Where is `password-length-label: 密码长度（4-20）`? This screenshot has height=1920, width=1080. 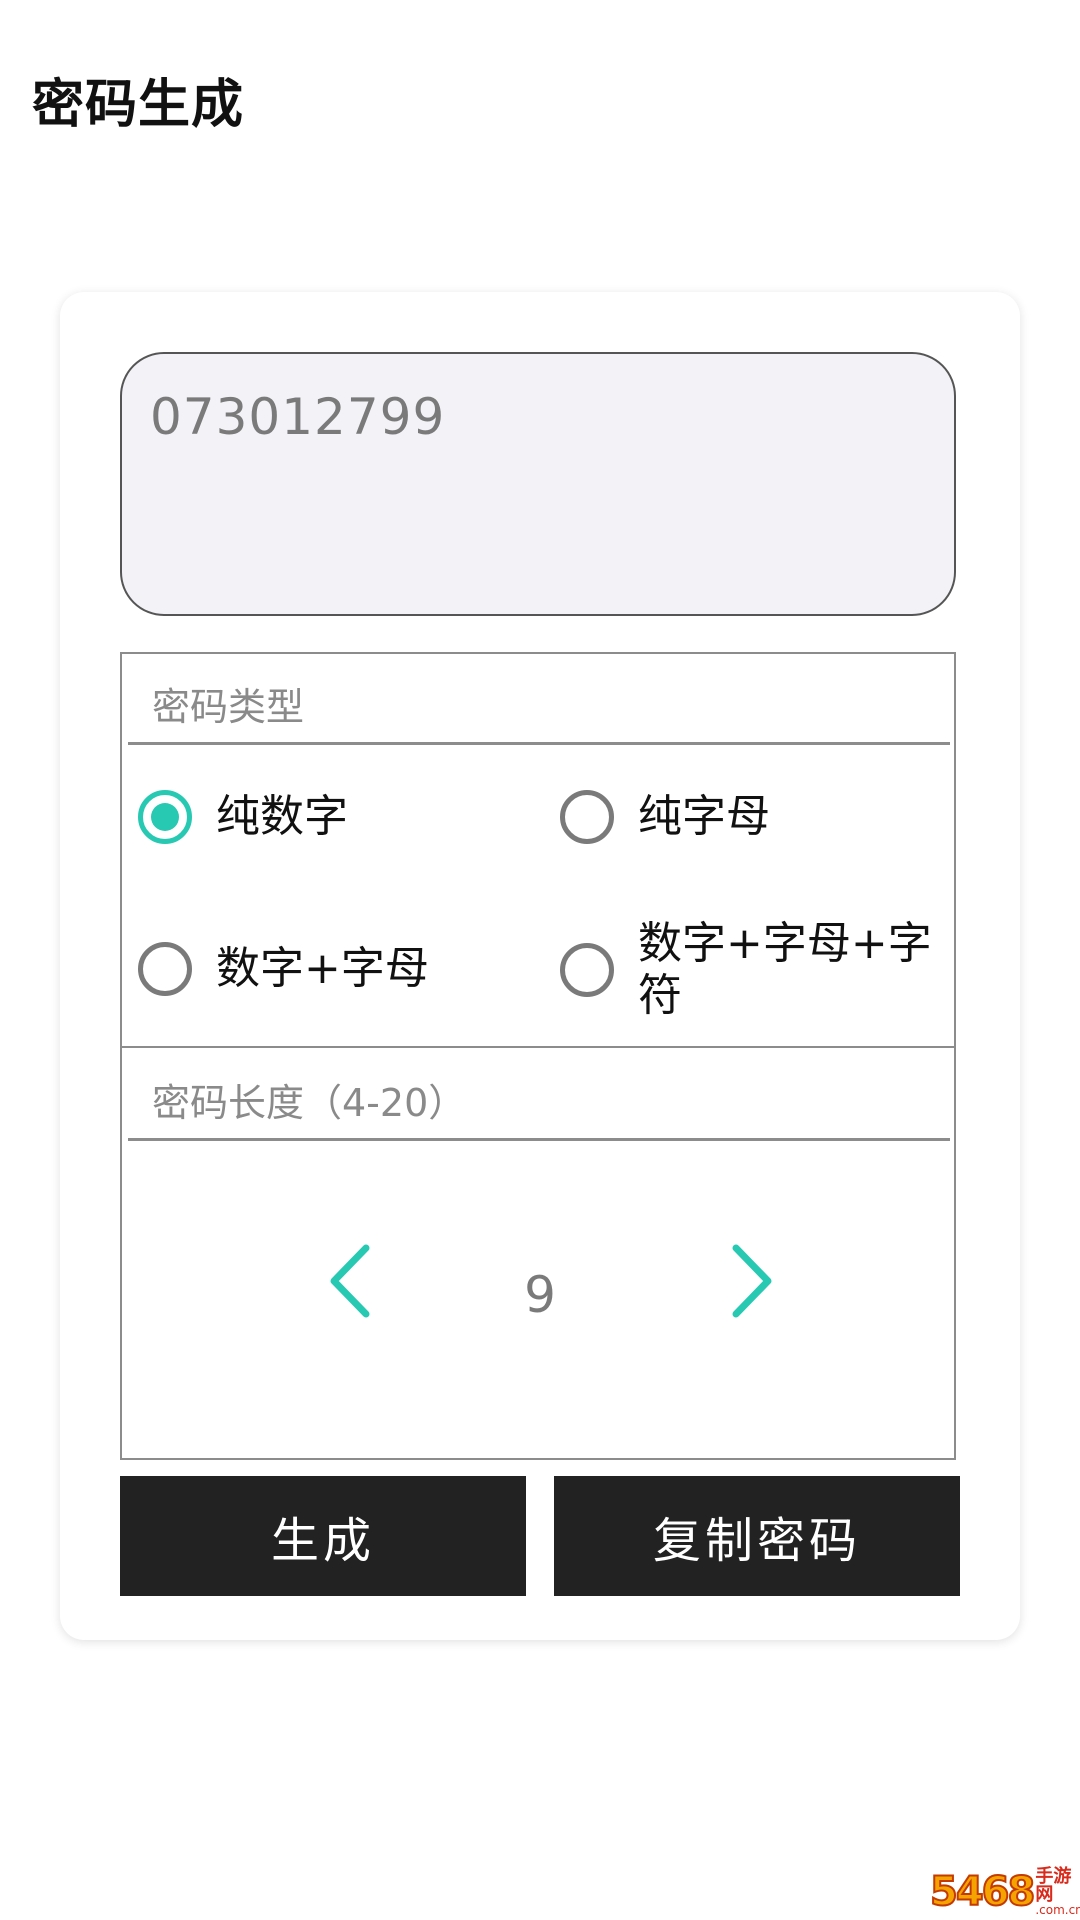 password-length-label: 密码长度（4-20） is located at coordinates (309, 1103).